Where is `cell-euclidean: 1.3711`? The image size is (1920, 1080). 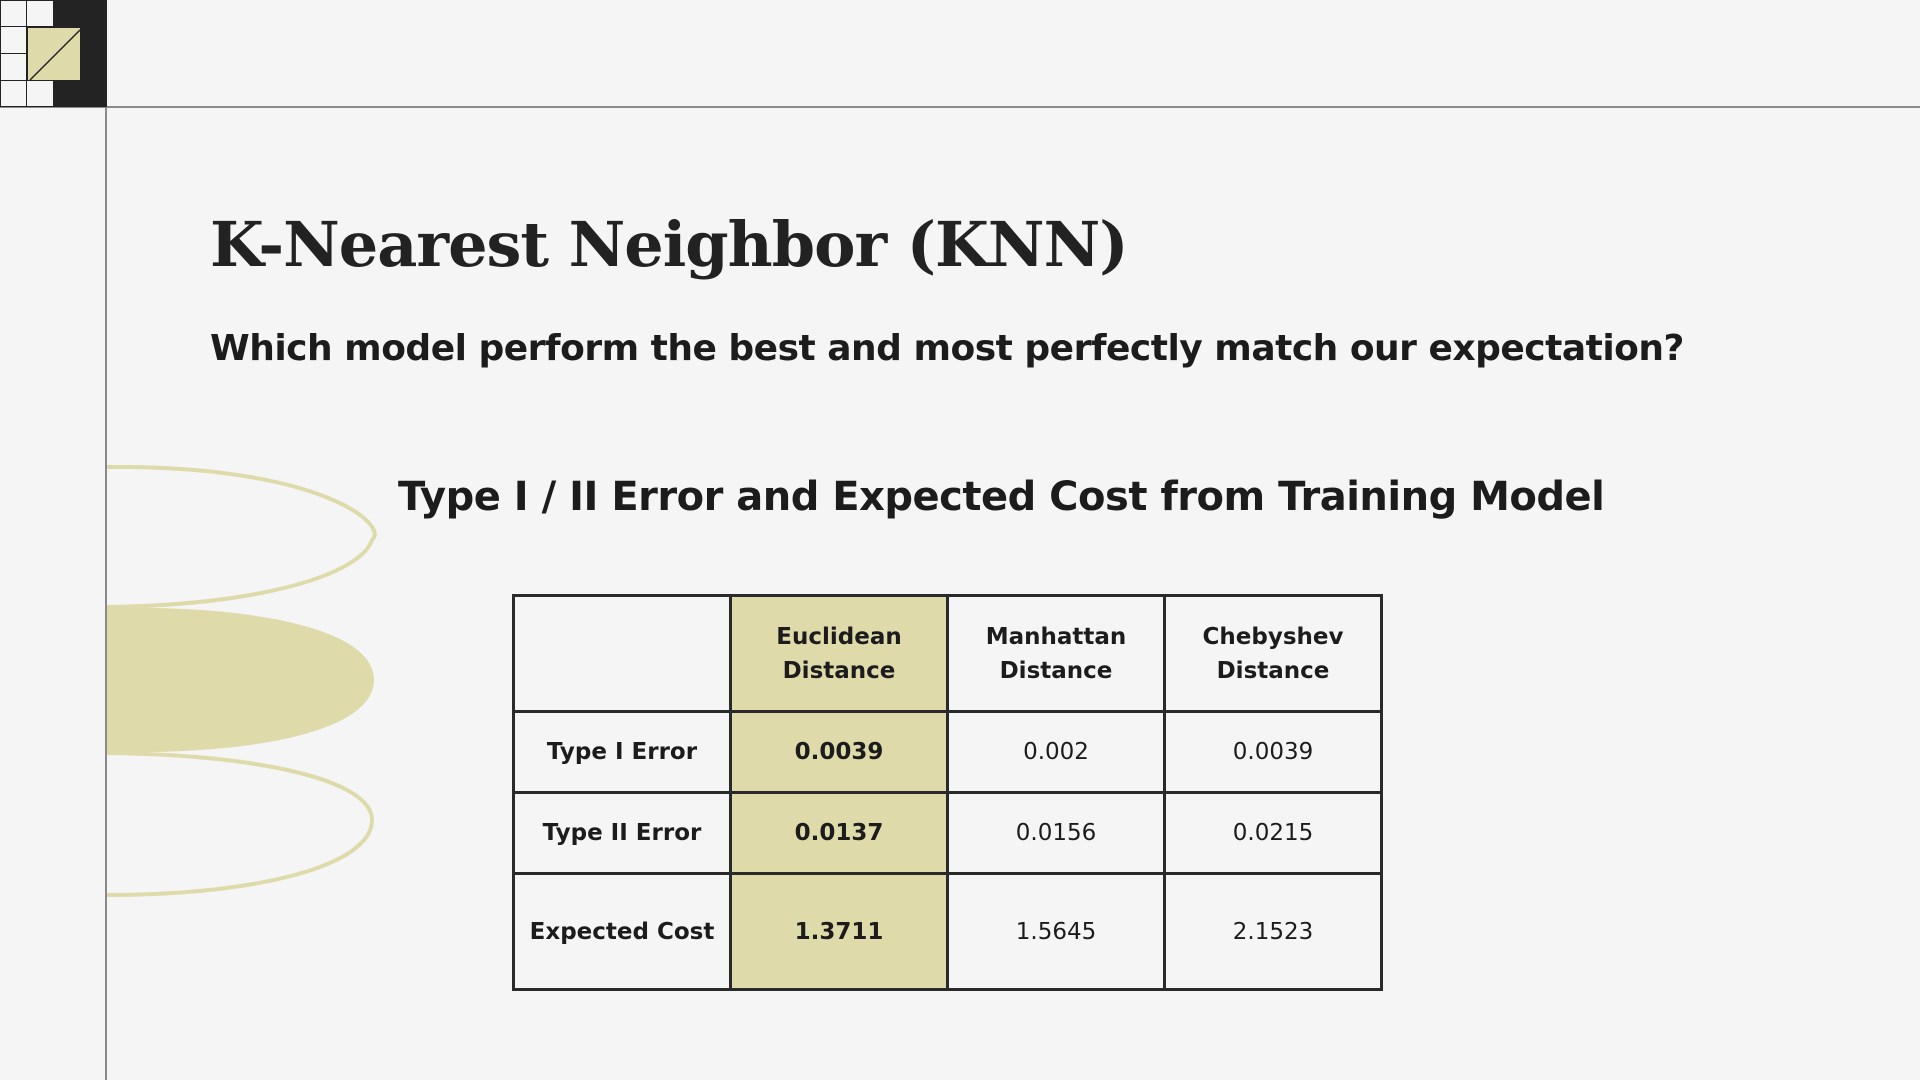
cell-euclidean: 1.3711 is located at coordinates (839, 931).